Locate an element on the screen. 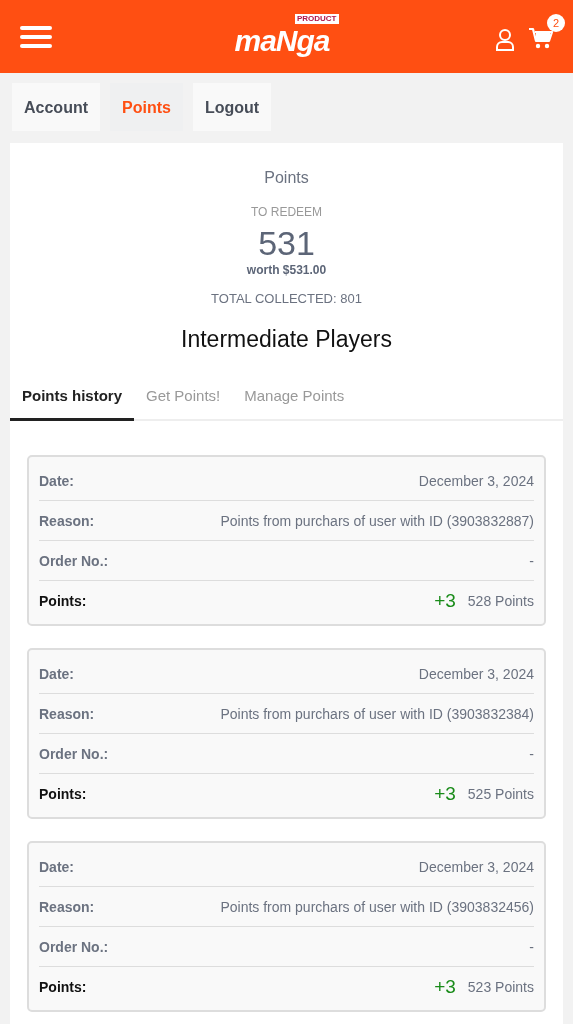 The width and height of the screenshot is (573, 1024). menu-icon is located at coordinates (36, 36).